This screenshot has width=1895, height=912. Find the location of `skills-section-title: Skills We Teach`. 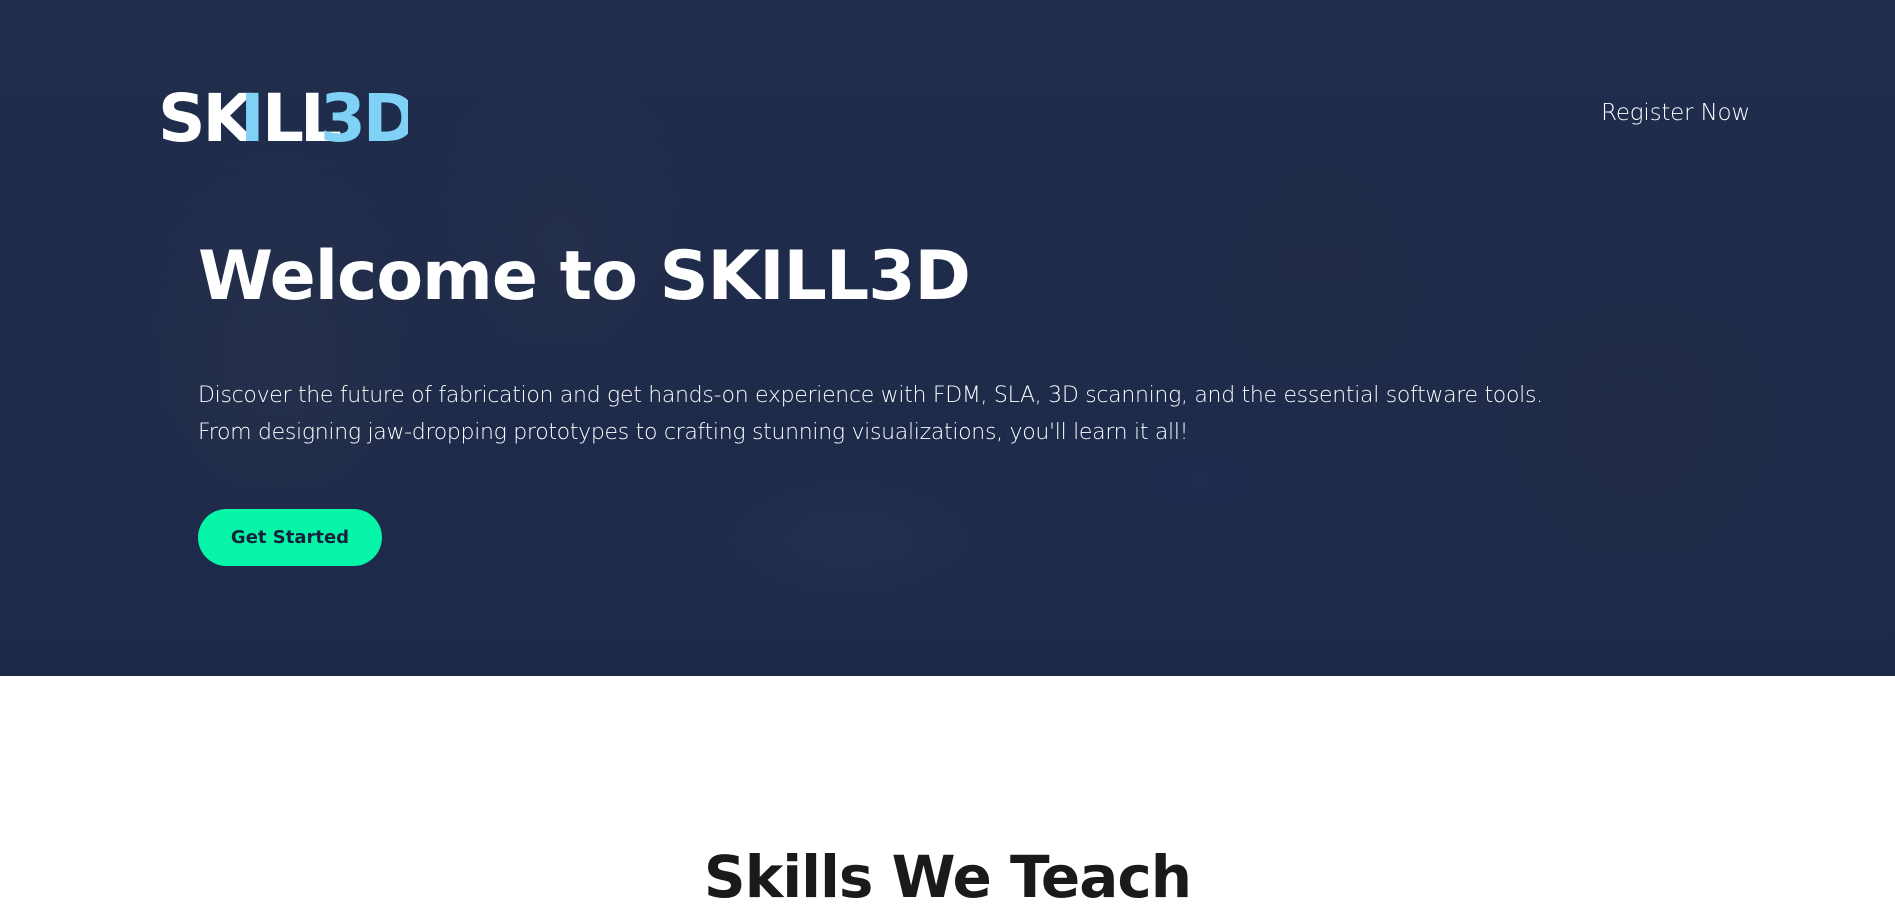

skills-section-title: Skills We Teach is located at coordinates (947, 877).